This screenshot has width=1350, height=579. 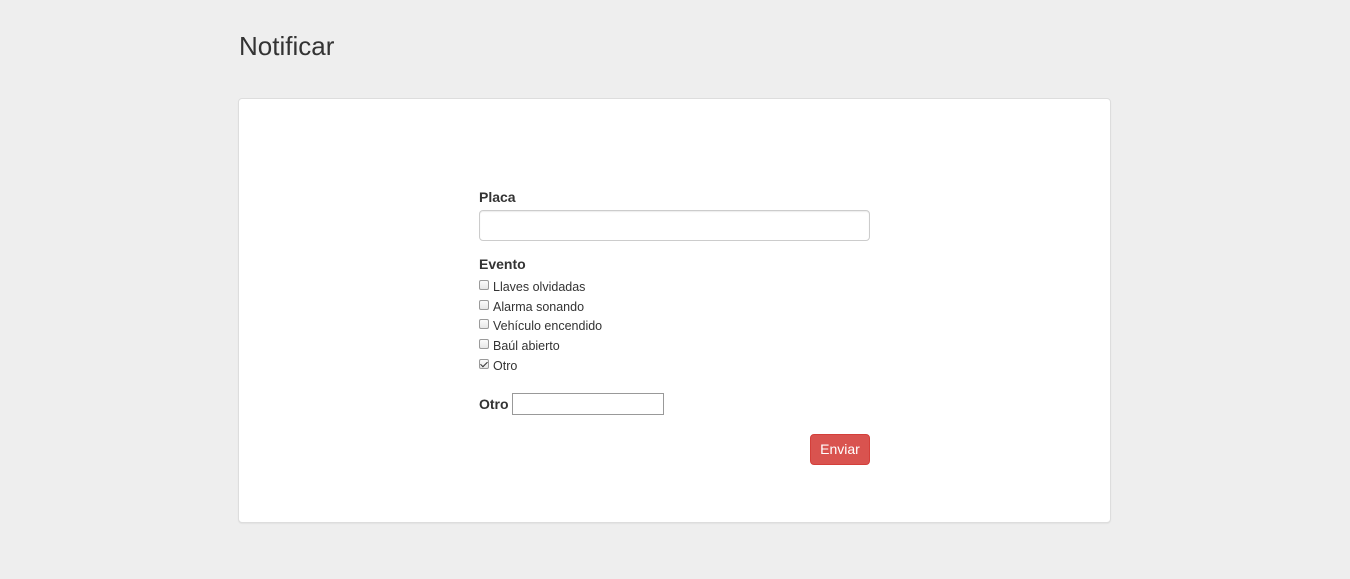 What do you see at coordinates (539, 306) in the screenshot?
I see `alarma-sonando-label: Alarma sonando` at bounding box center [539, 306].